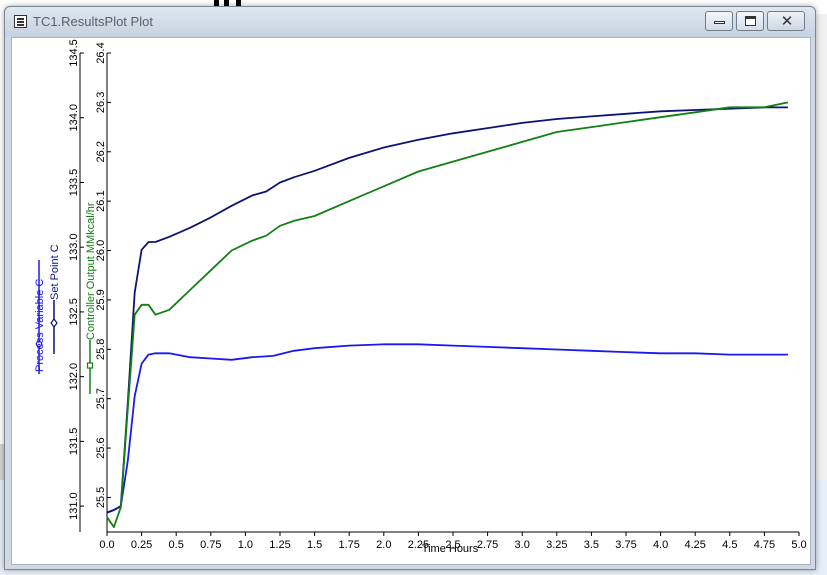 This screenshot has width=827, height=575. I want to click on x-tick-label: 0.0, so click(106, 545).